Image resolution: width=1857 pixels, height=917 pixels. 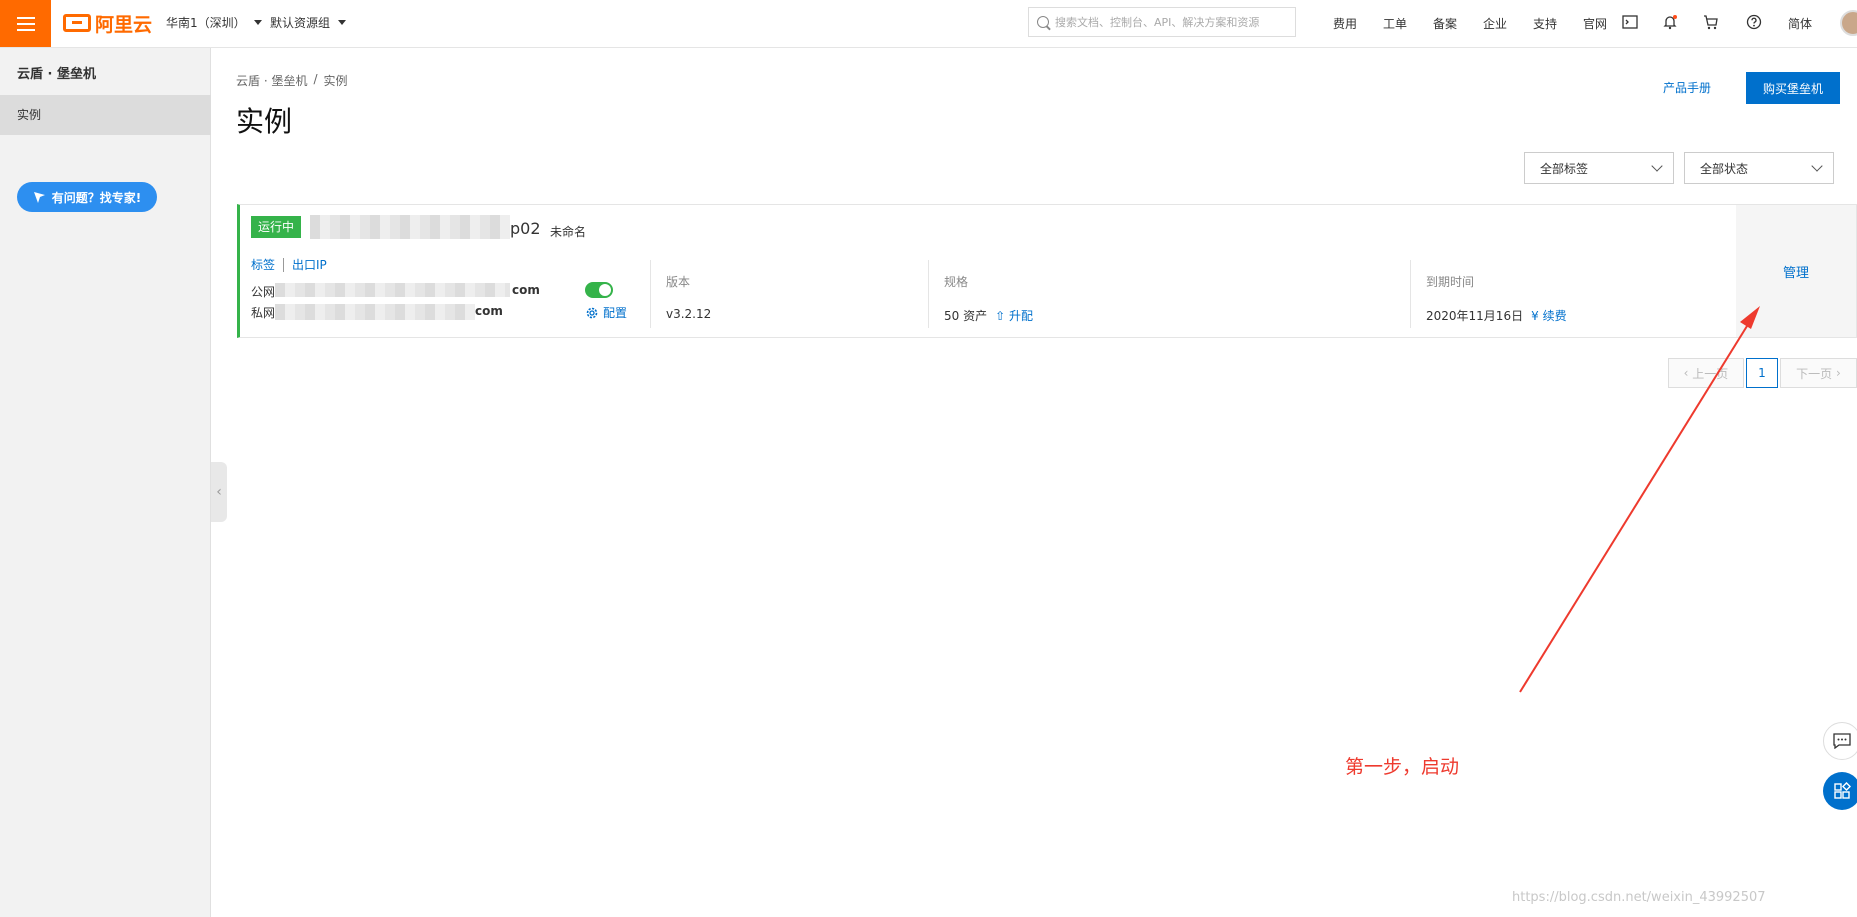 What do you see at coordinates (1762, 373) in the screenshot?
I see `page-number-current: 1` at bounding box center [1762, 373].